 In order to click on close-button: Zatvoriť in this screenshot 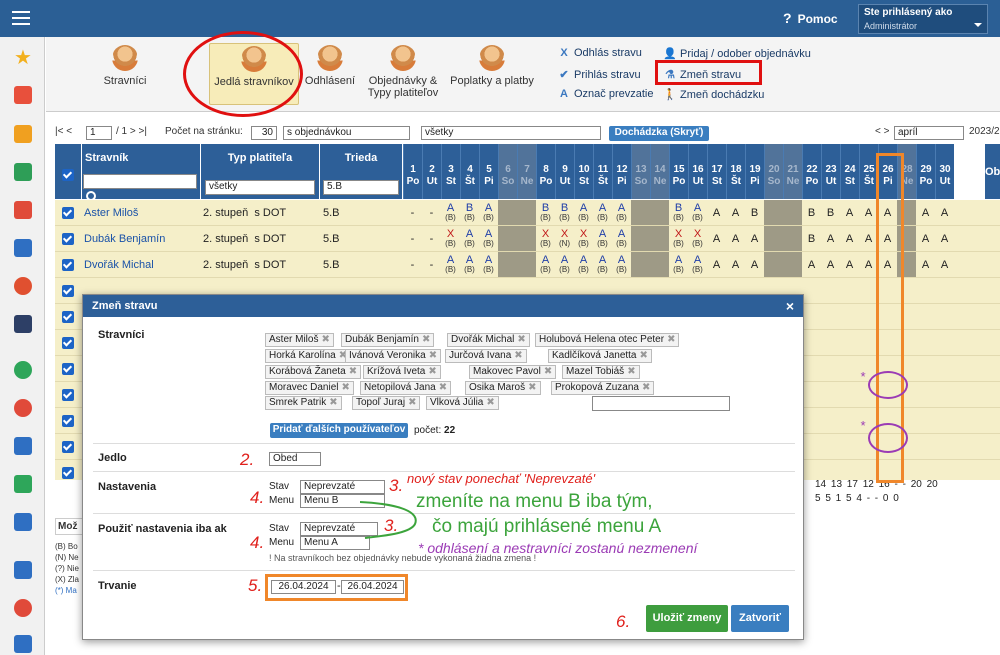, I will do `click(760, 618)`.